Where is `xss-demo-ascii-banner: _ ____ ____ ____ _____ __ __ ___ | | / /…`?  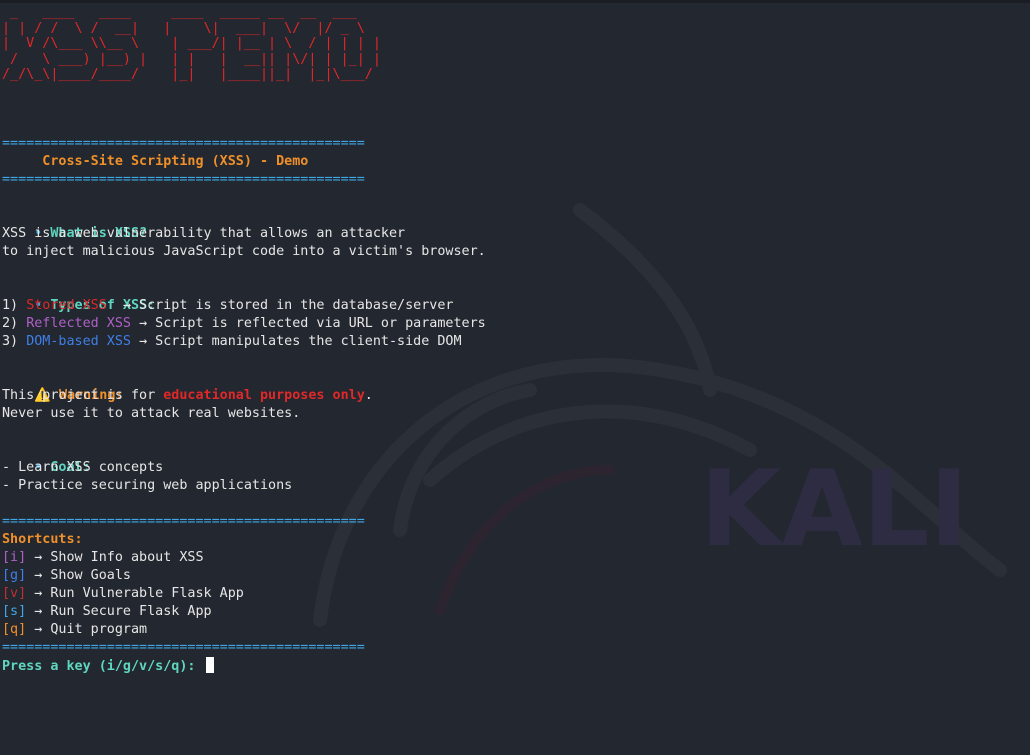 xss-demo-ascii-banner: _ ____ ____ ____ _____ __ __ ___ | | / /… is located at coordinates (191, 43).